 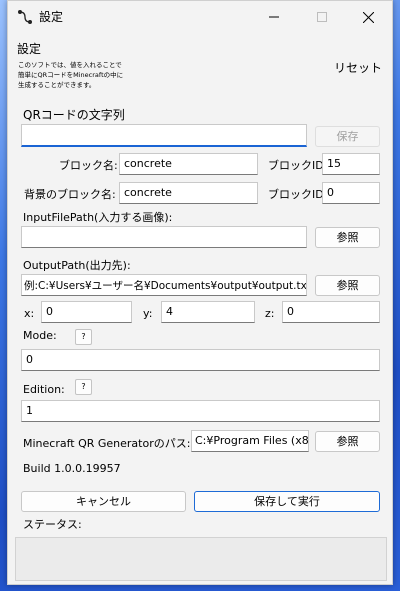 What do you see at coordinates (70, 65) in the screenshot?
I see `description-line-1: このソフトでは、値を入れることで` at bounding box center [70, 65].